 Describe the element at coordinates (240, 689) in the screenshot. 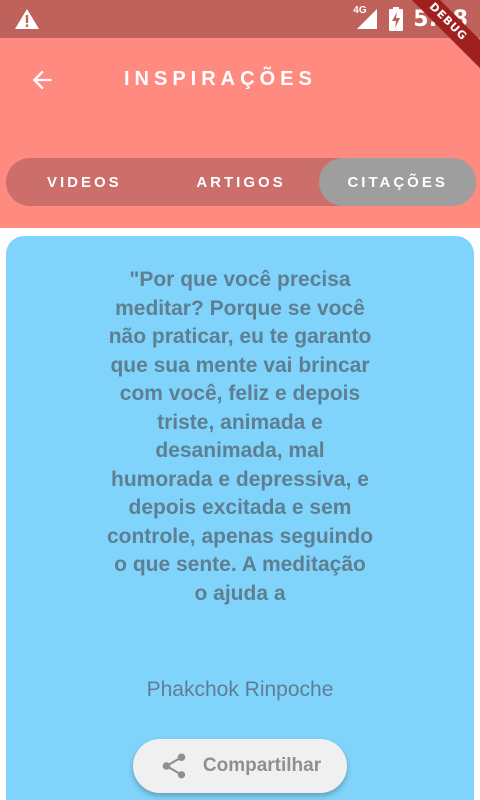

I see `quote-author: Phakchok Rinpoche` at that location.